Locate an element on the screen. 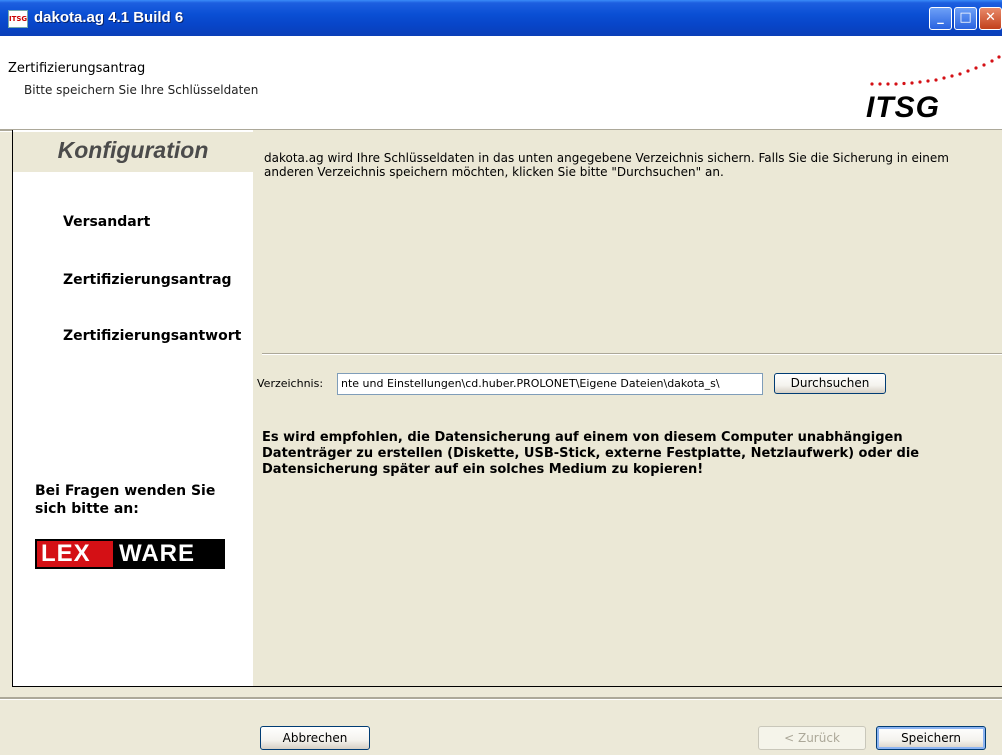 This screenshot has height=755, width=1002. content-divider is located at coordinates (632, 354).